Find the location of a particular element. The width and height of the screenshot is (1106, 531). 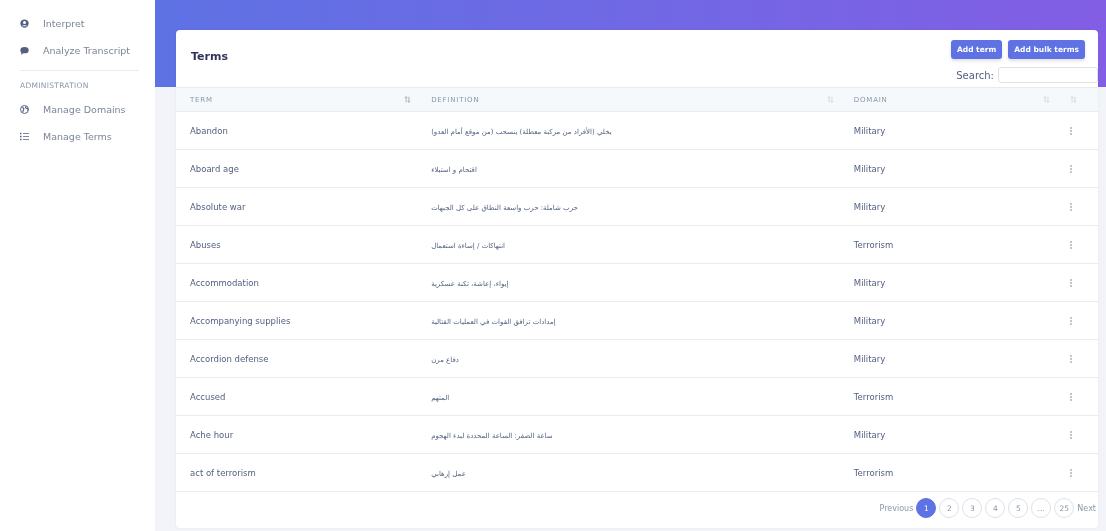

term-cell: Abandon is located at coordinates (209, 130).